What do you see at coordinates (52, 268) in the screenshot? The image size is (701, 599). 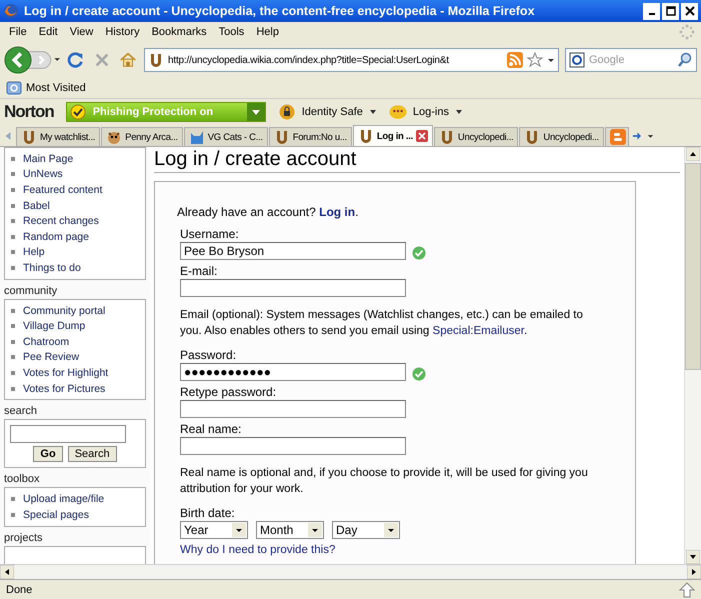 I see `sidebar-link: Things to do` at bounding box center [52, 268].